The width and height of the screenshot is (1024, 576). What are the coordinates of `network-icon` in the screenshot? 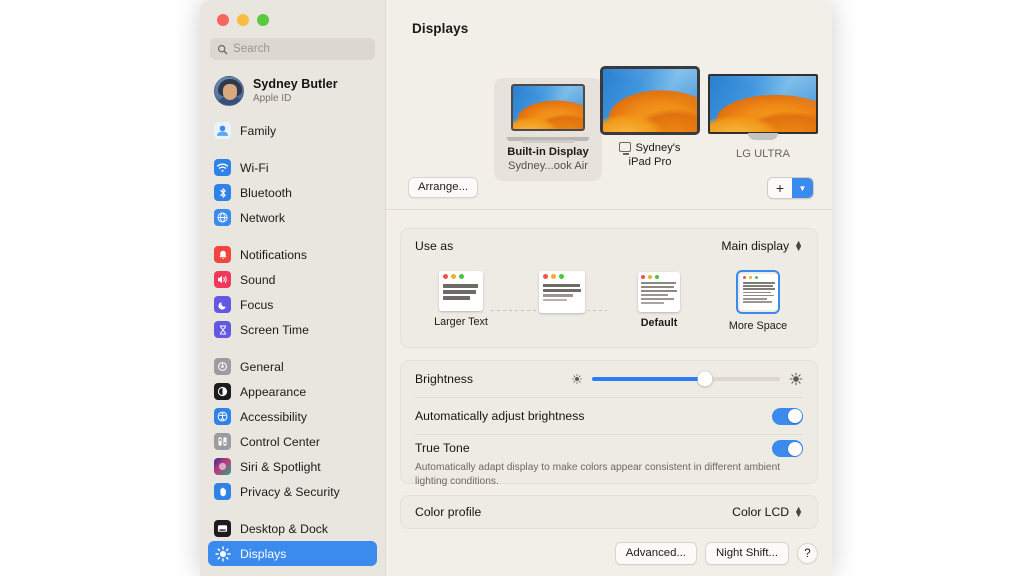 It's located at (222, 217).